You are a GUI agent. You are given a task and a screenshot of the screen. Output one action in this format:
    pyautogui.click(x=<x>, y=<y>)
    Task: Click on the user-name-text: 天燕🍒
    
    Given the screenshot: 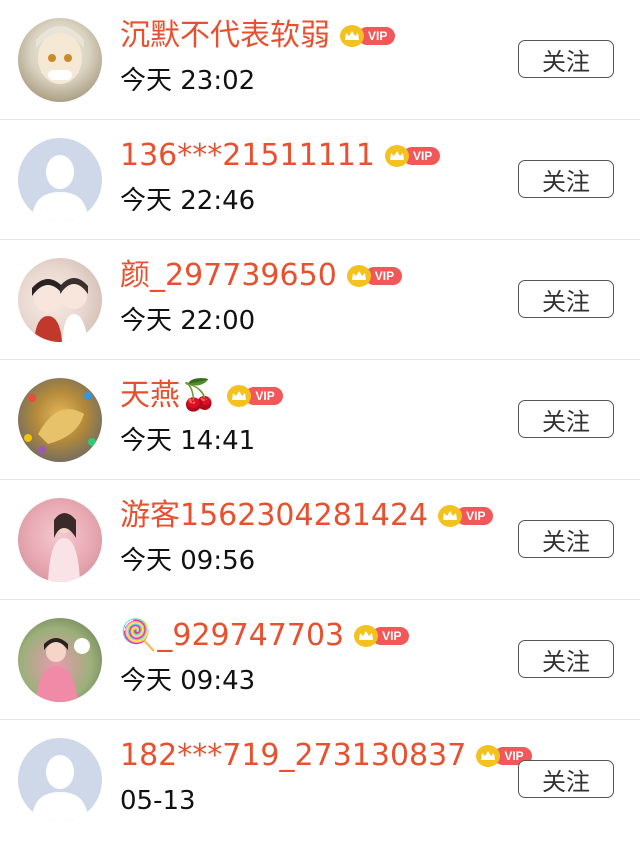 What is the action you would take?
    pyautogui.click(x=169, y=395)
    